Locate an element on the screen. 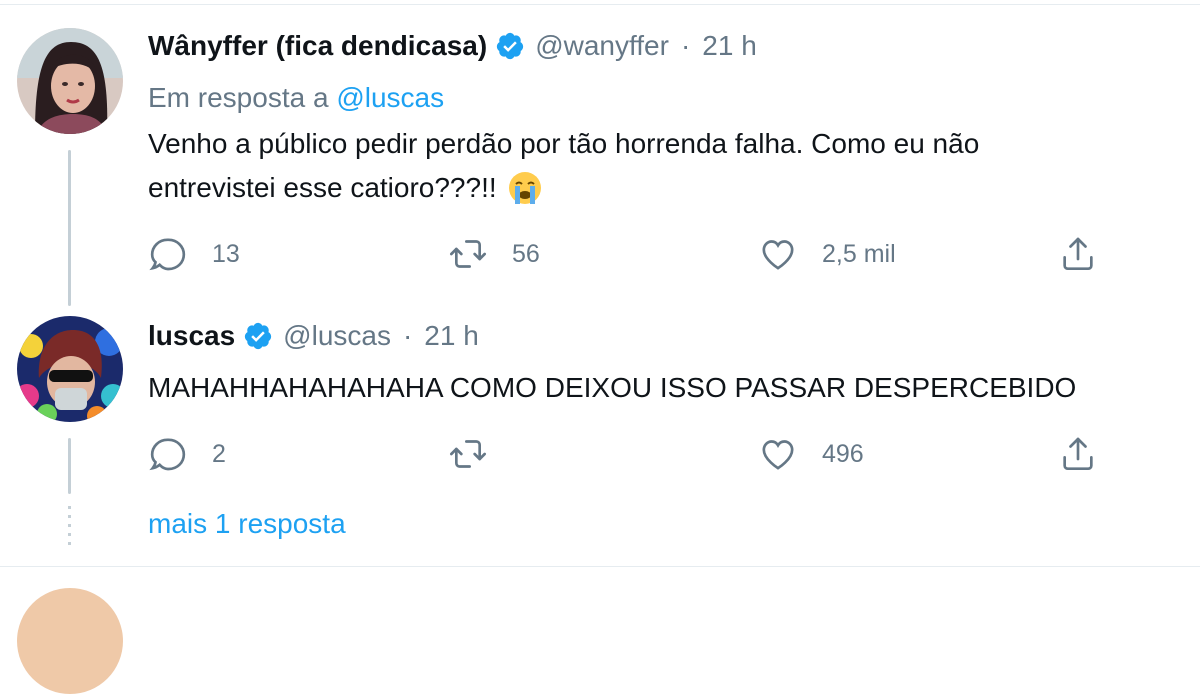 The width and height of the screenshot is (1200, 694). user-handle: @wanyffer is located at coordinates (602, 46).